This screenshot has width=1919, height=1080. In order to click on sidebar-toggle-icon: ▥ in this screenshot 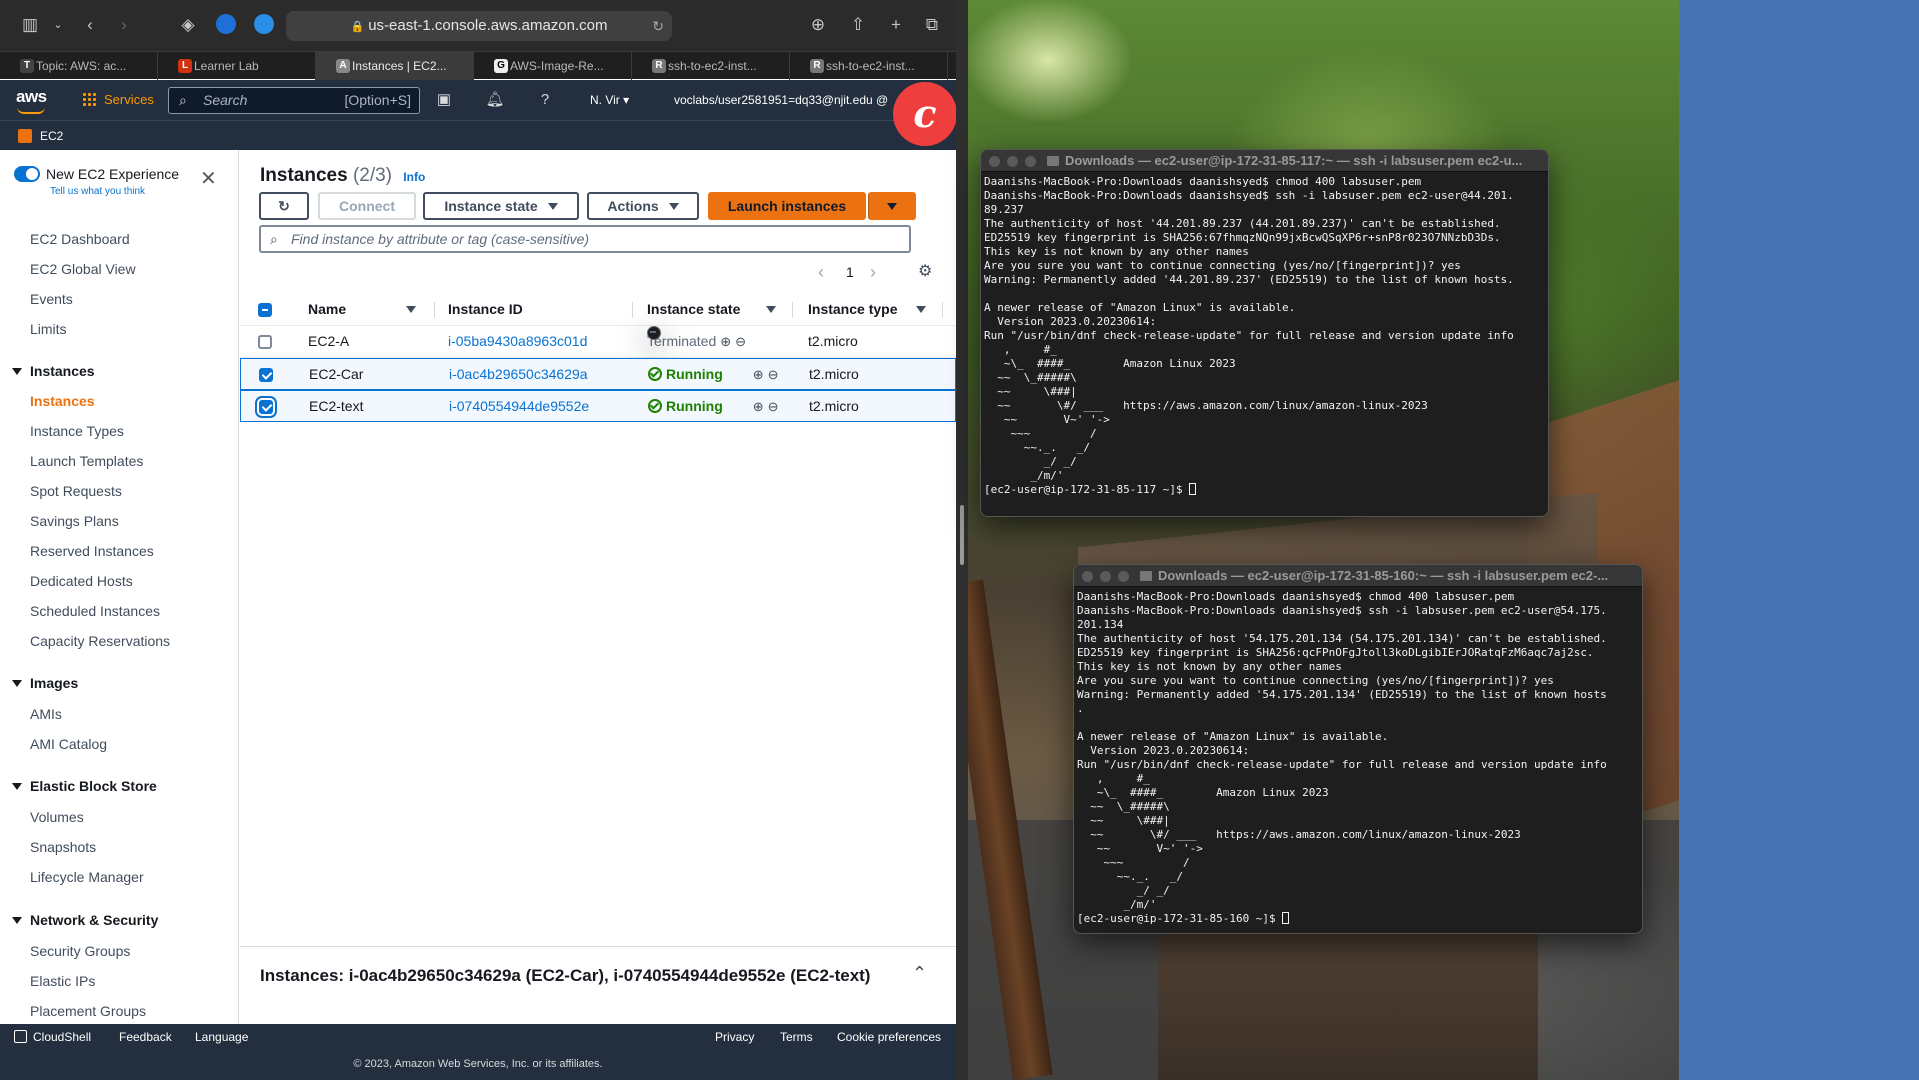, I will do `click(30, 25)`.